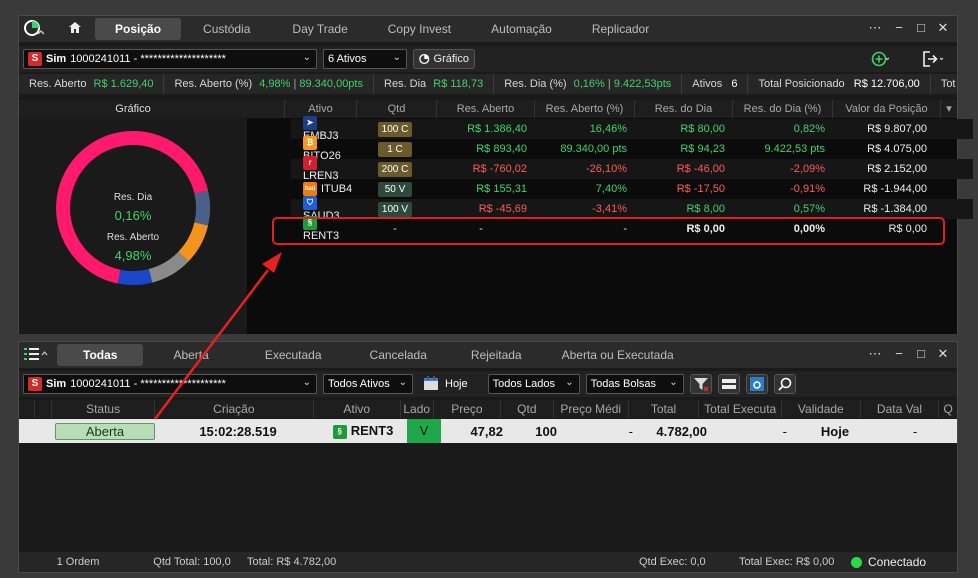 The image size is (978, 578). I want to click on home-icon, so click(75, 29).